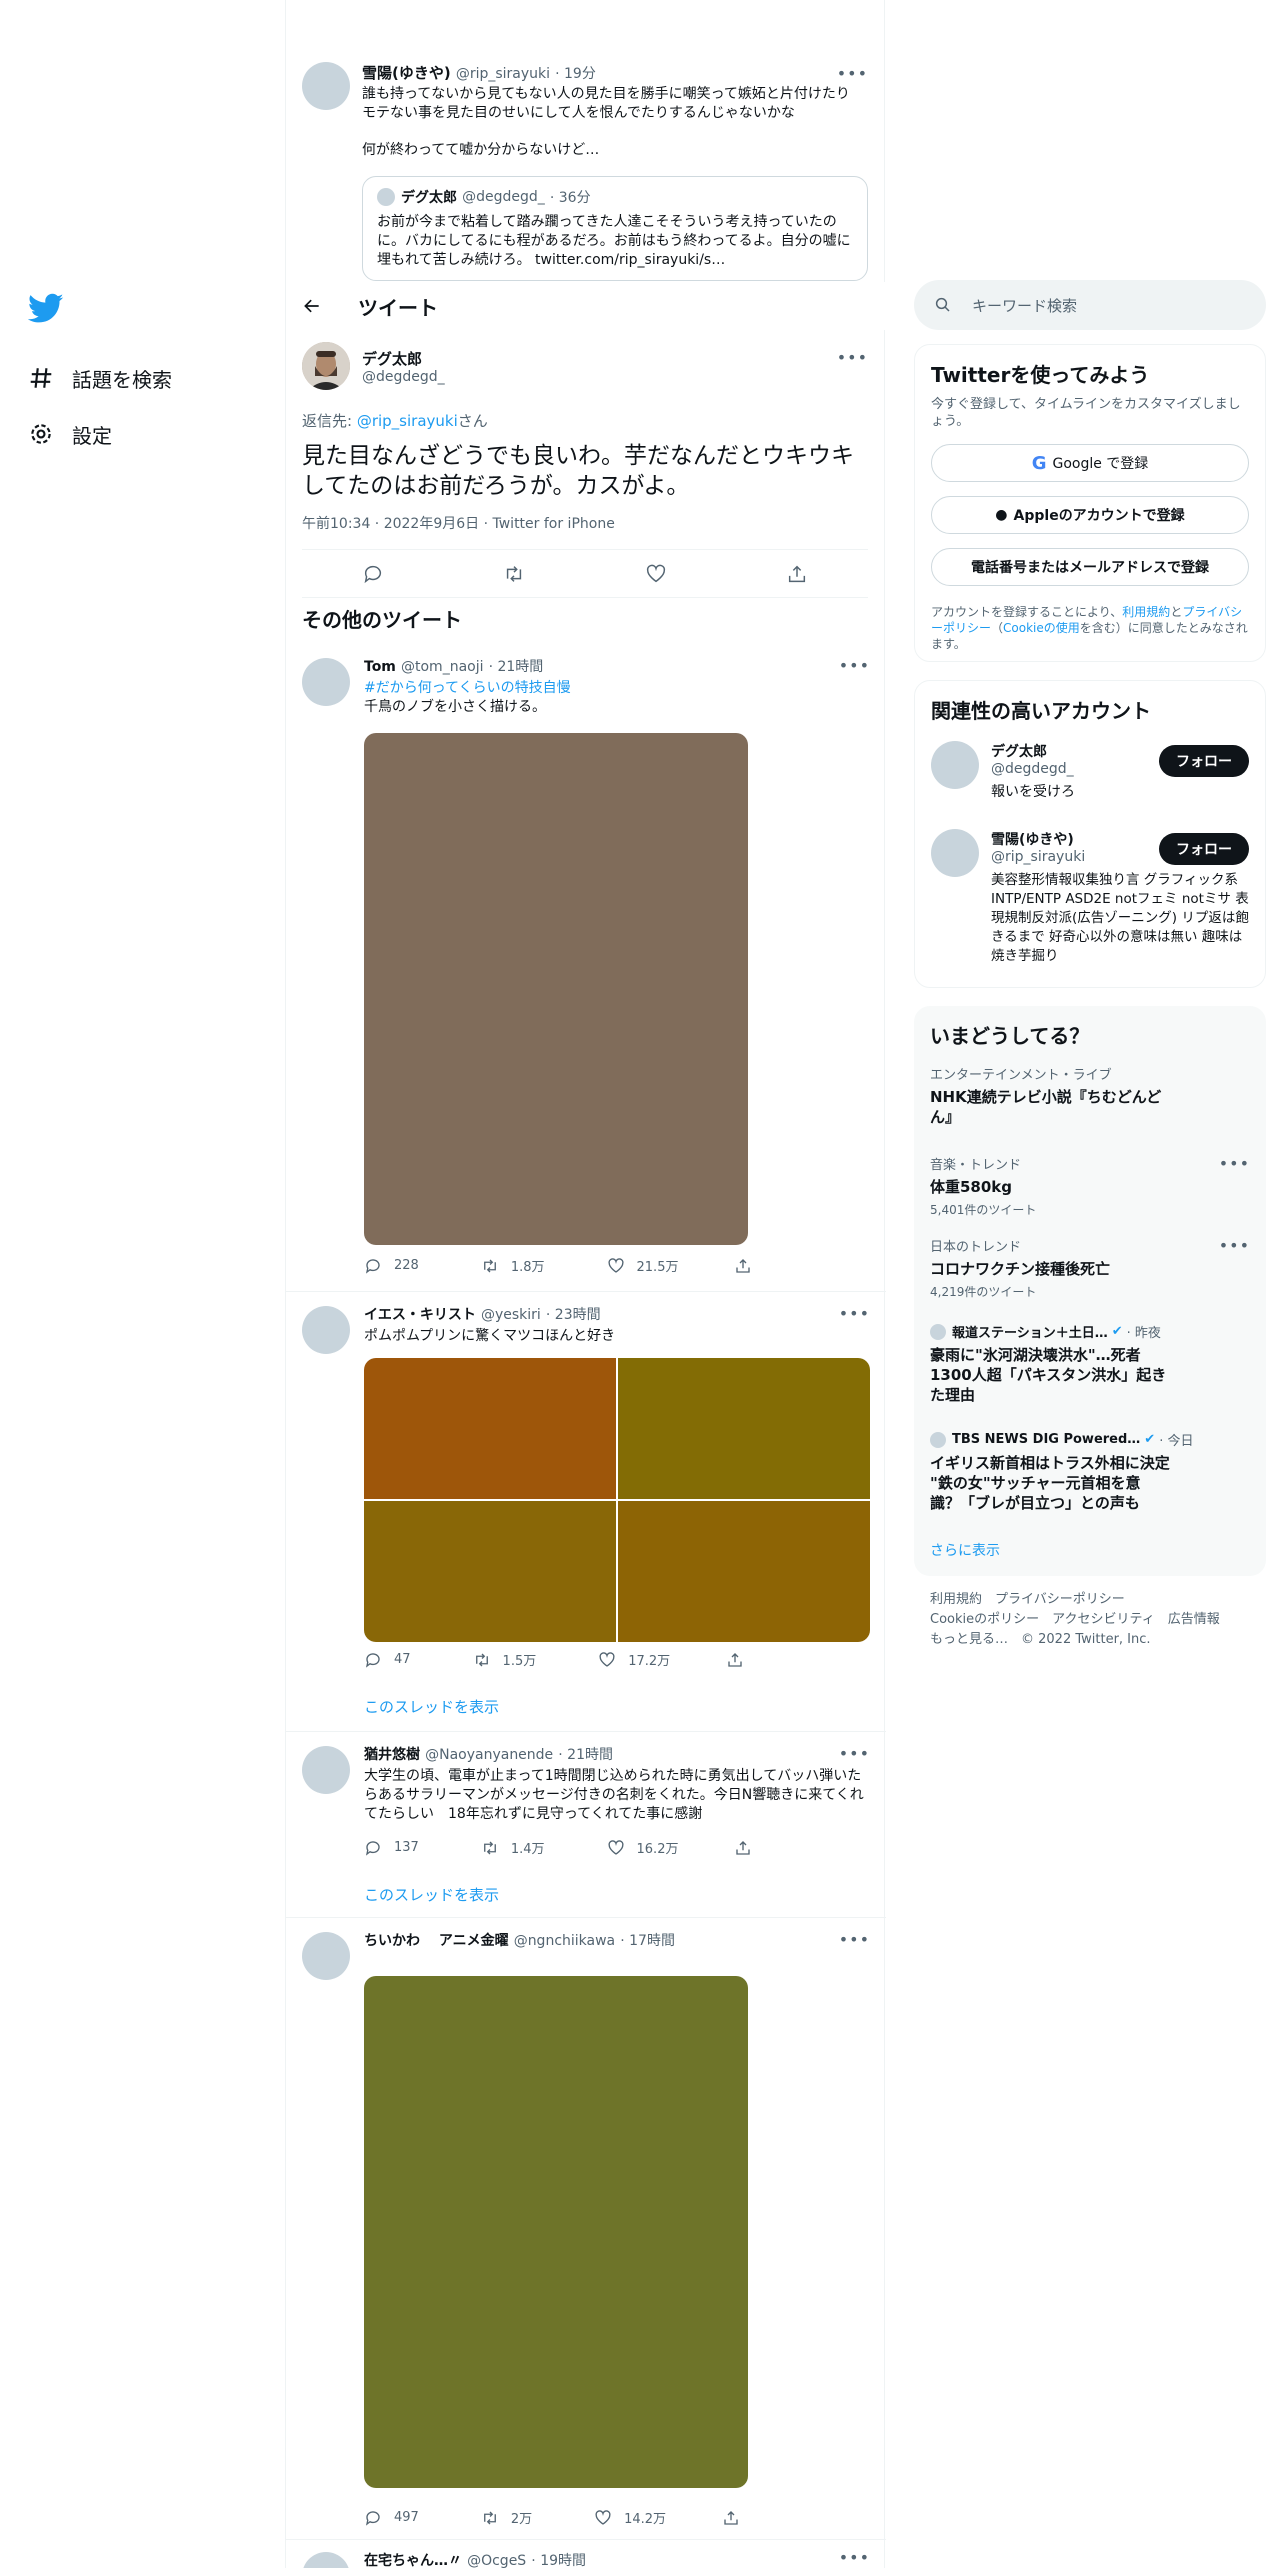 The width and height of the screenshot is (1284, 2568). Describe the element at coordinates (515, 688) in the screenshot. I see `hashtag-link-2: くらいの特技自慢` at that location.